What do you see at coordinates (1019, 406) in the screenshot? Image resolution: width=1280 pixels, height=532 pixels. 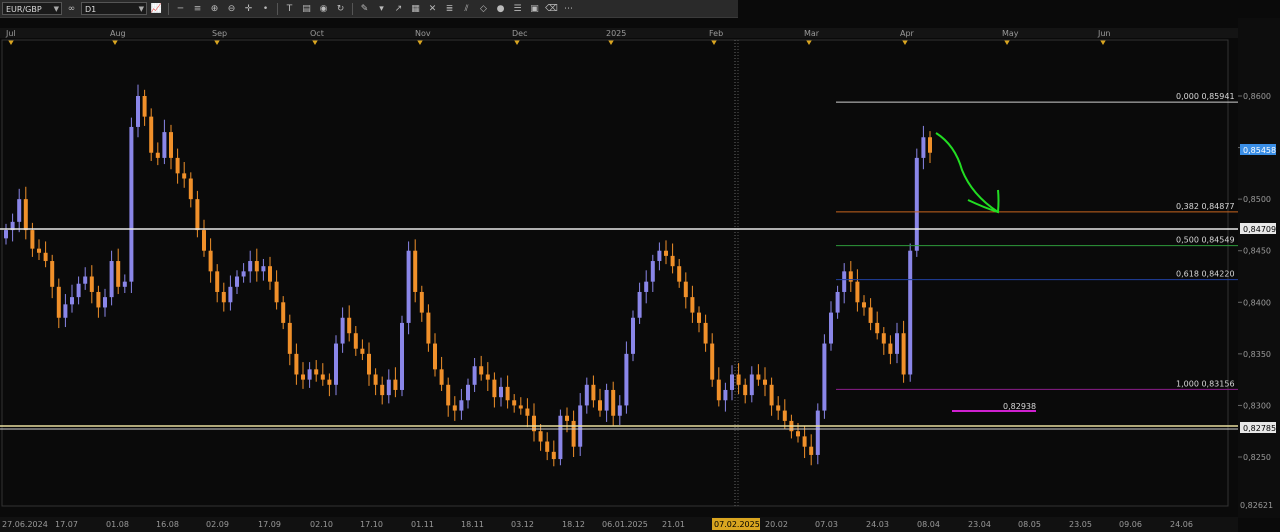 I see `magenta-level-label: 0,82938` at bounding box center [1019, 406].